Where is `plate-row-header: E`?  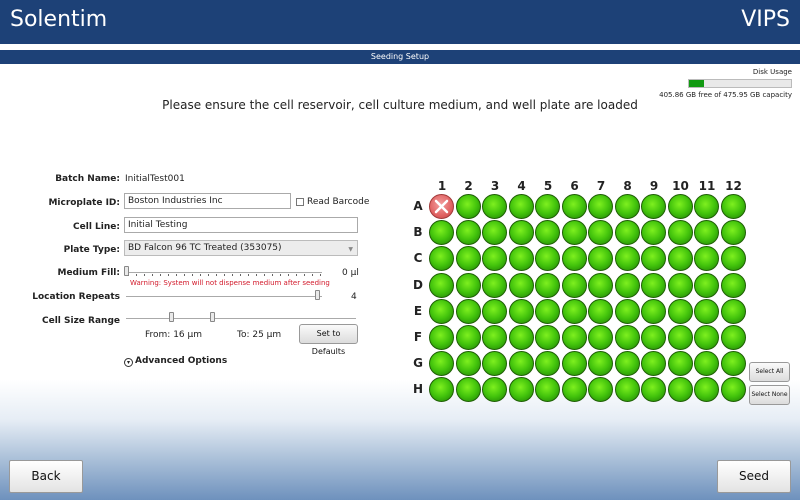 plate-row-header: E is located at coordinates (418, 311).